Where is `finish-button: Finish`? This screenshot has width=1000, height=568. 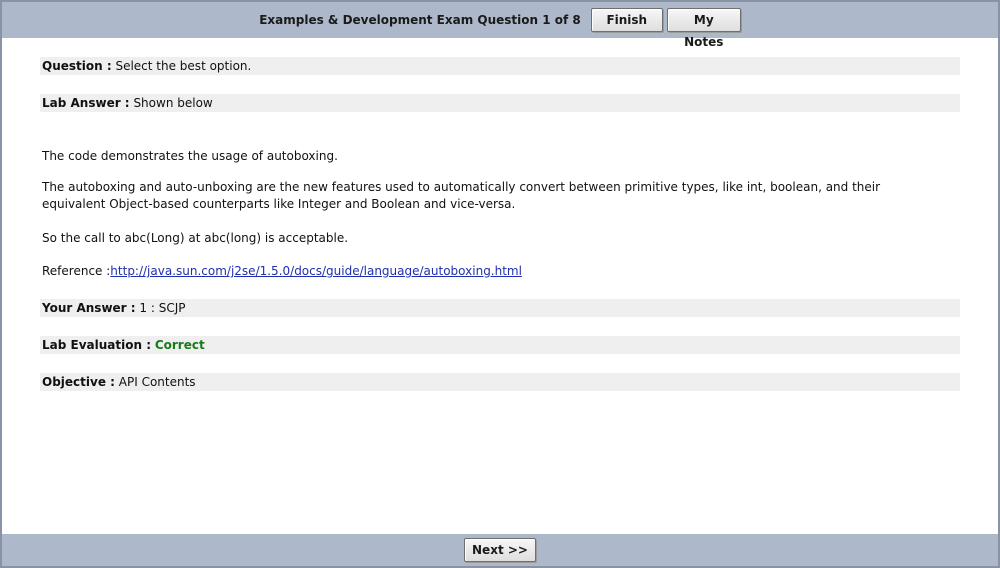 finish-button: Finish is located at coordinates (626, 20).